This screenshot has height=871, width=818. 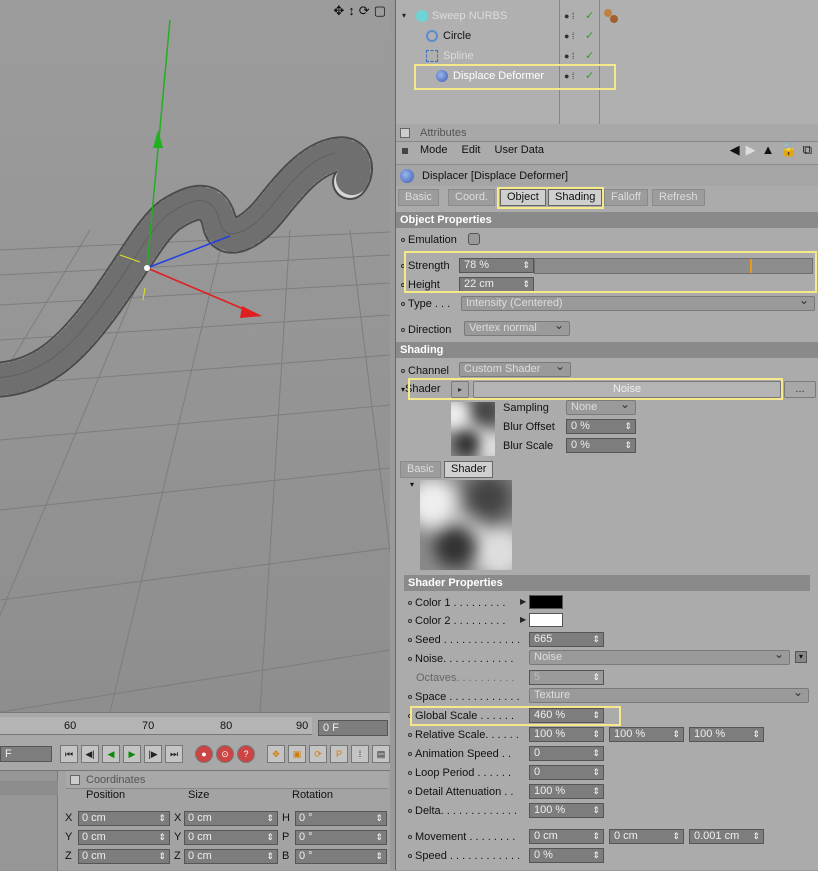 What do you see at coordinates (566, 791) in the screenshot?
I see `detail-attenuation-field: 100 %` at bounding box center [566, 791].